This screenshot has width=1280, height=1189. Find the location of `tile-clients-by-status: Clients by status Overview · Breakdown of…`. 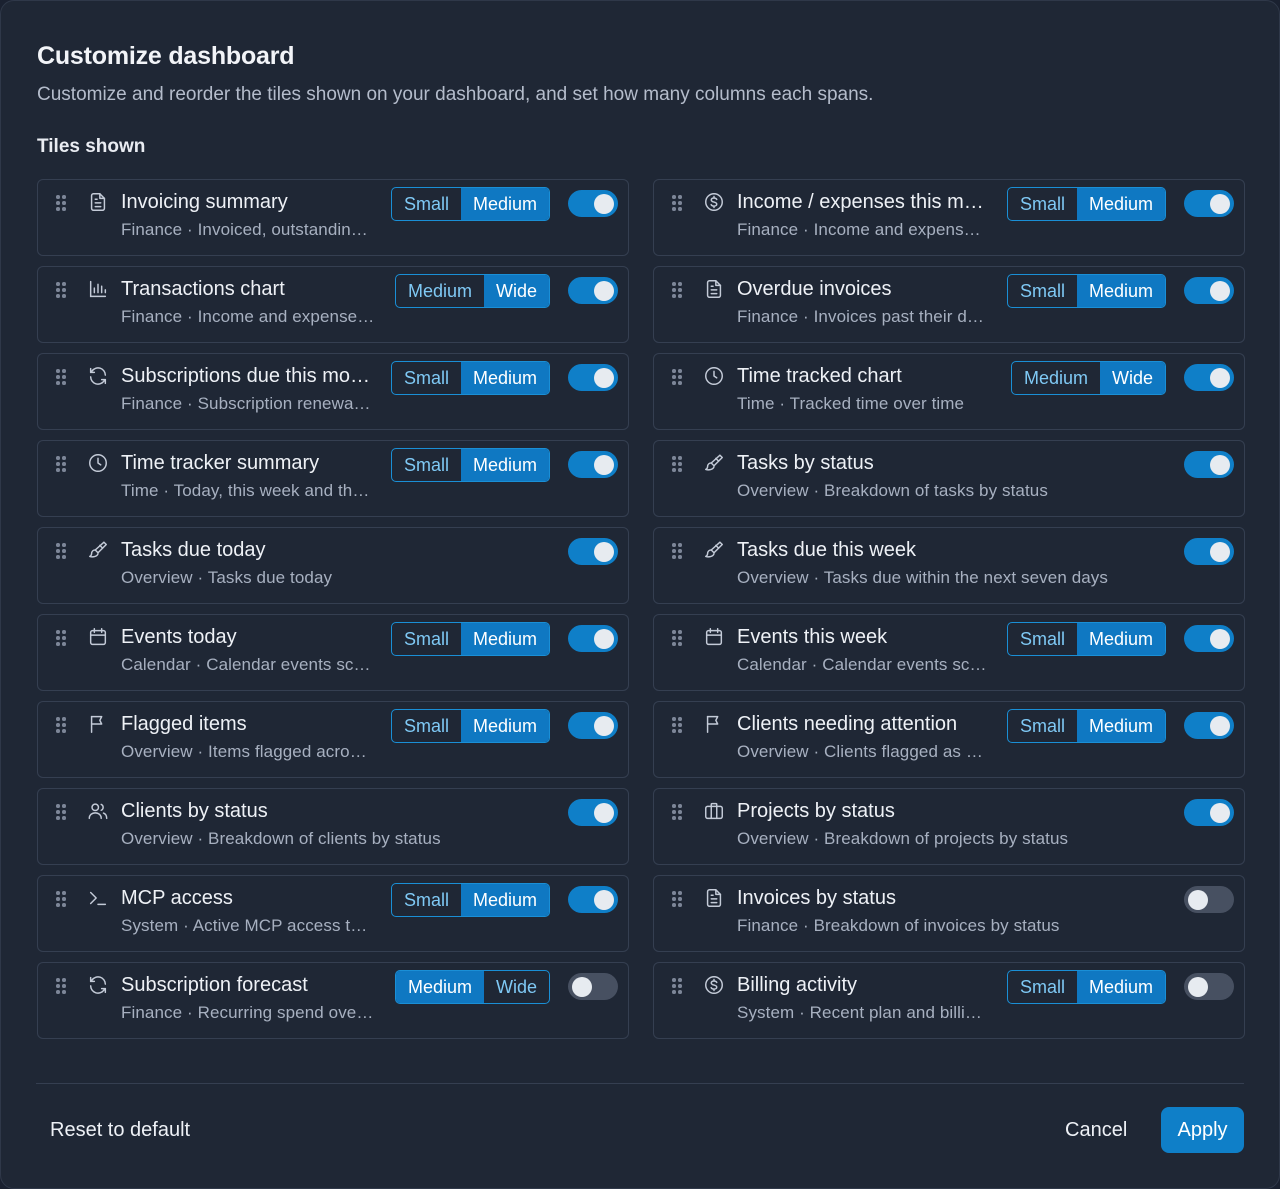

tile-clients-by-status: Clients by status Overview · Breakdown of… is located at coordinates (333, 826).